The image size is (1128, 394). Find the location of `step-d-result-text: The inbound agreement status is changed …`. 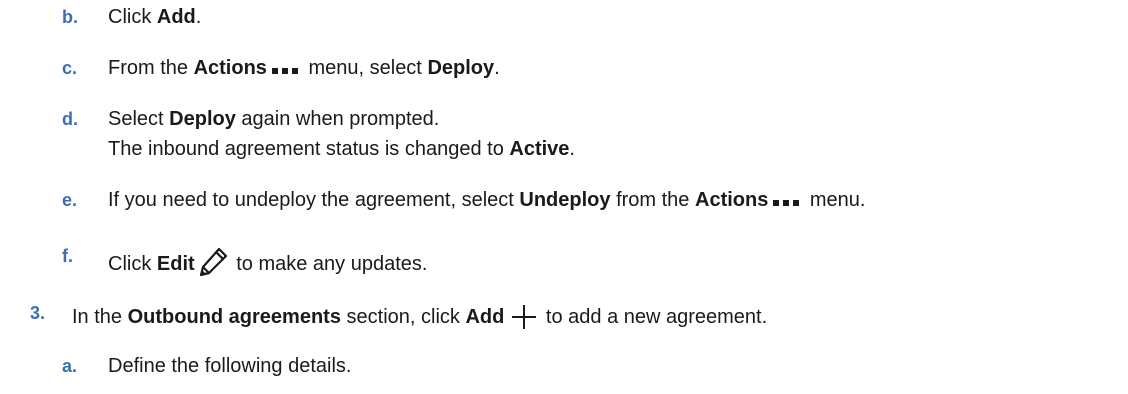

step-d-result-text: The inbound agreement status is changed … is located at coordinates (341, 149).